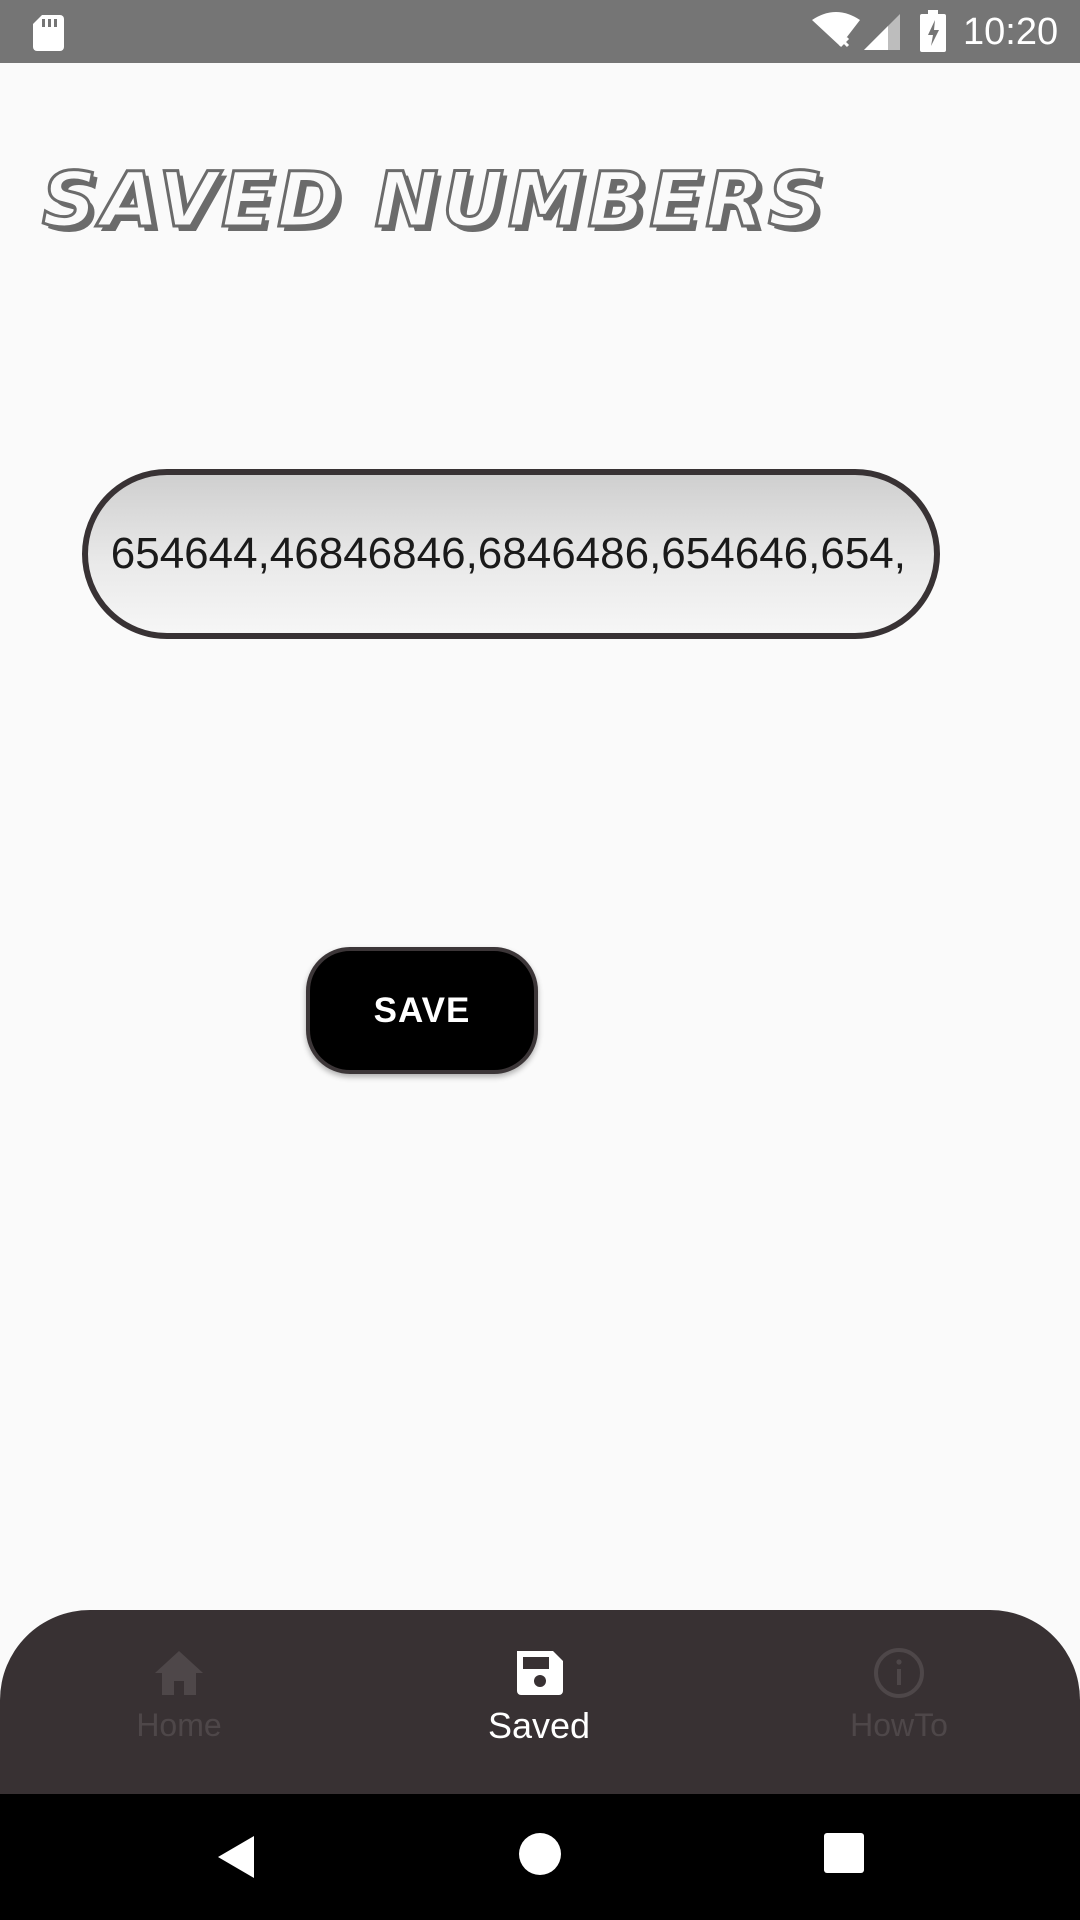  I want to click on sd-card-icon, so click(48, 33).